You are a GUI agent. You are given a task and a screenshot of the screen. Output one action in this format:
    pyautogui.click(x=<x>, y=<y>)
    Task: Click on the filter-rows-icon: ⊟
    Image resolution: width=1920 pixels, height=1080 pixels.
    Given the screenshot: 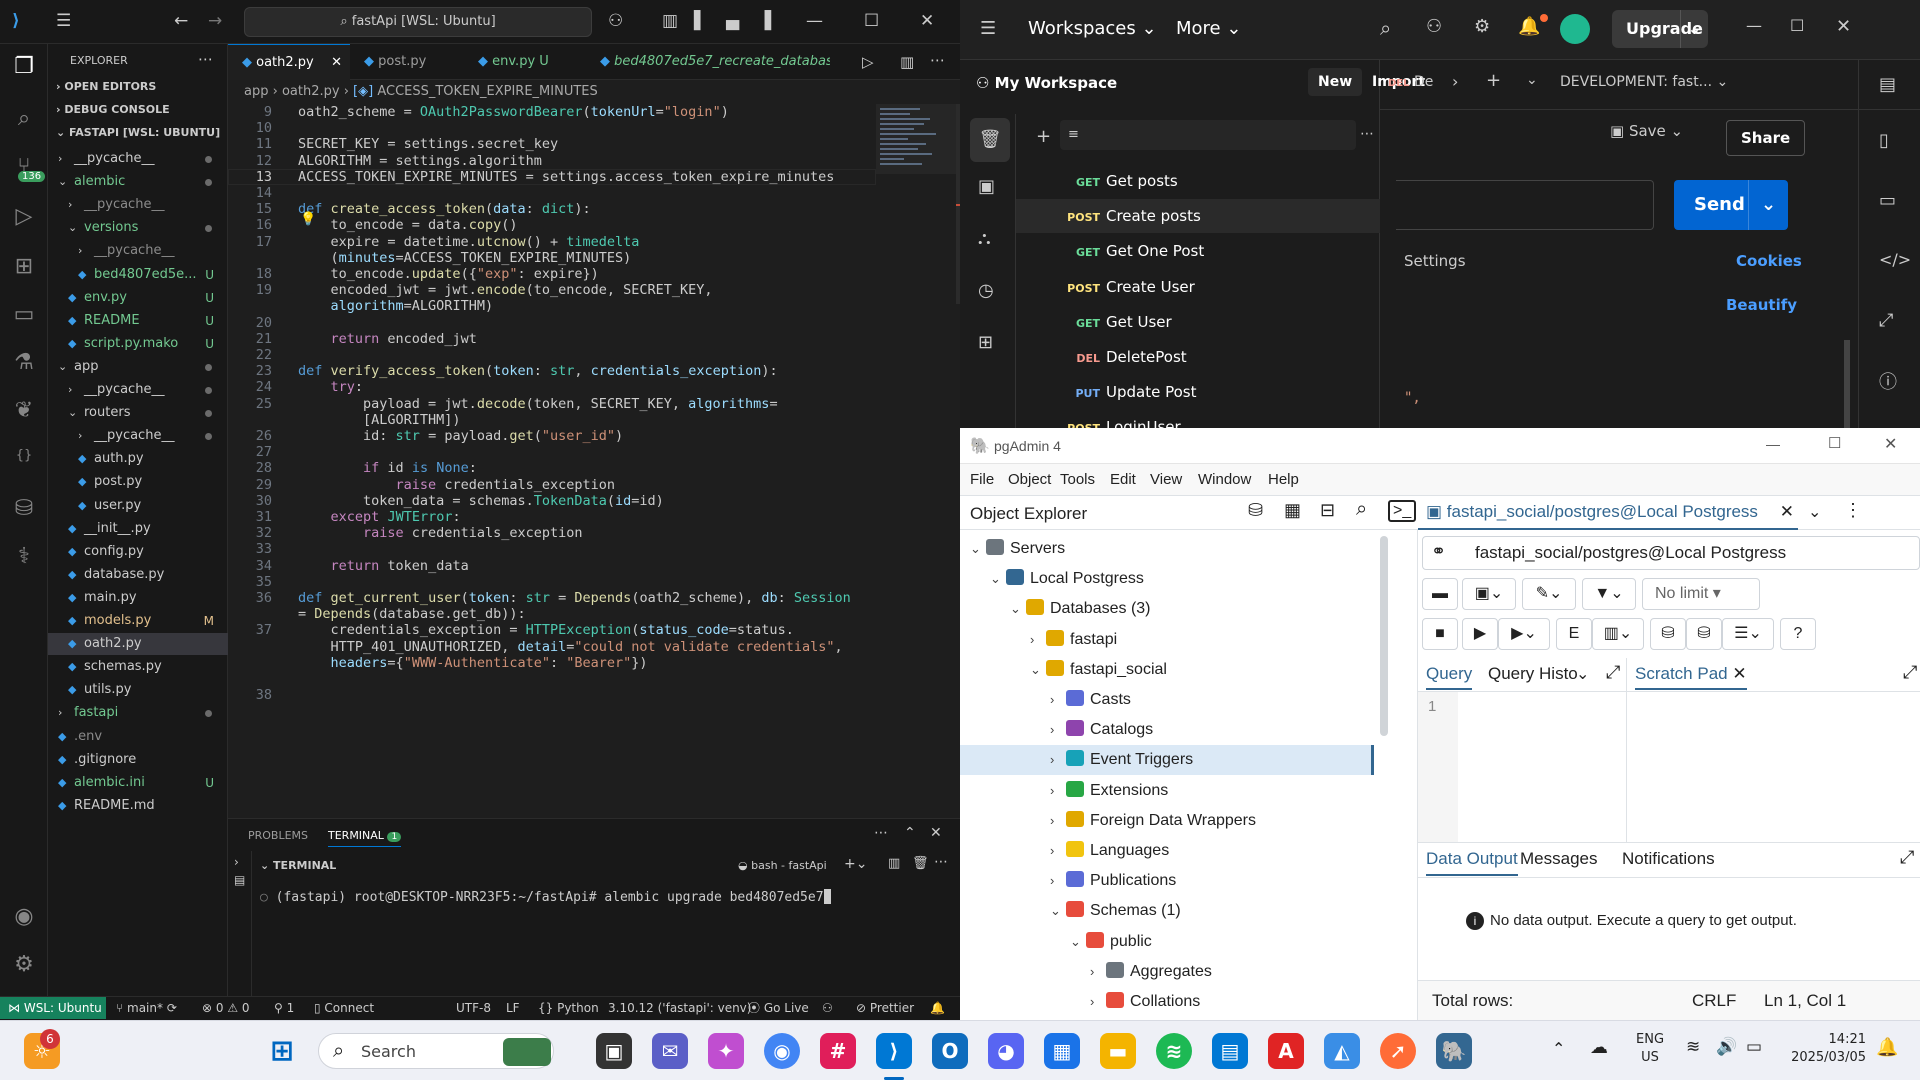 What is the action you would take?
    pyautogui.click(x=1327, y=510)
    